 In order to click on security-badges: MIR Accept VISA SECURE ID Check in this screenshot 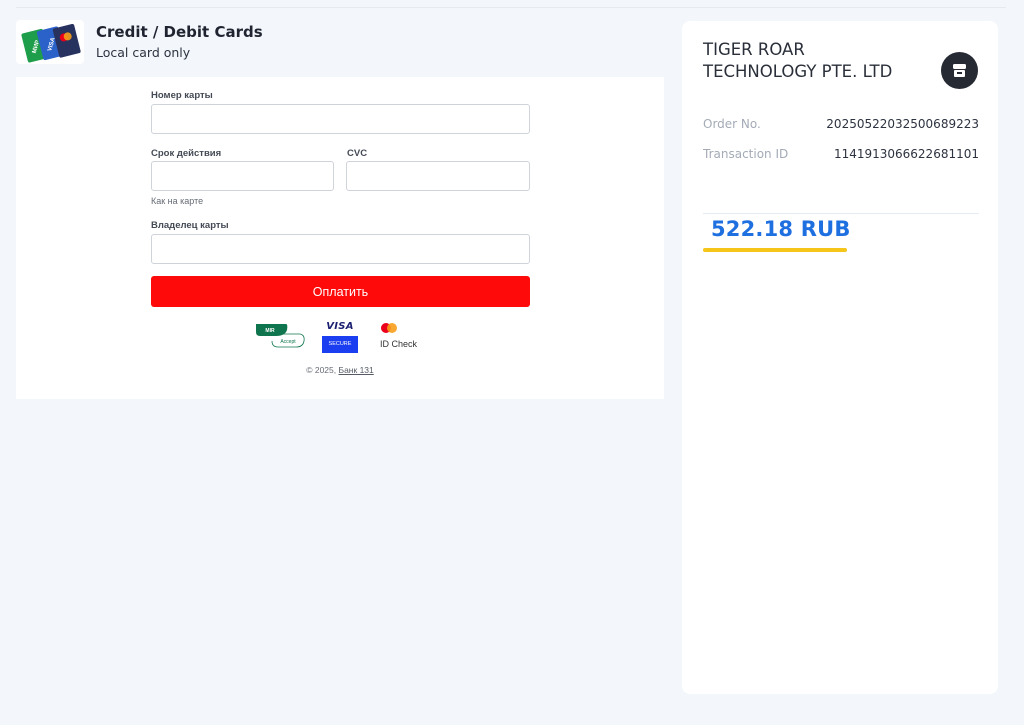, I will do `click(339, 337)`.